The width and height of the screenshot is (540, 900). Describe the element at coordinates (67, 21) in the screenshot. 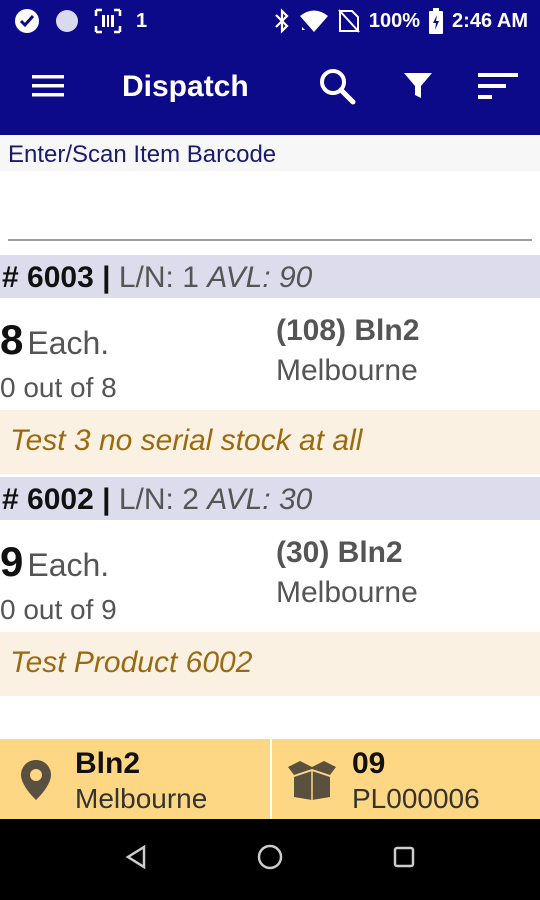

I see `circle-icon` at that location.